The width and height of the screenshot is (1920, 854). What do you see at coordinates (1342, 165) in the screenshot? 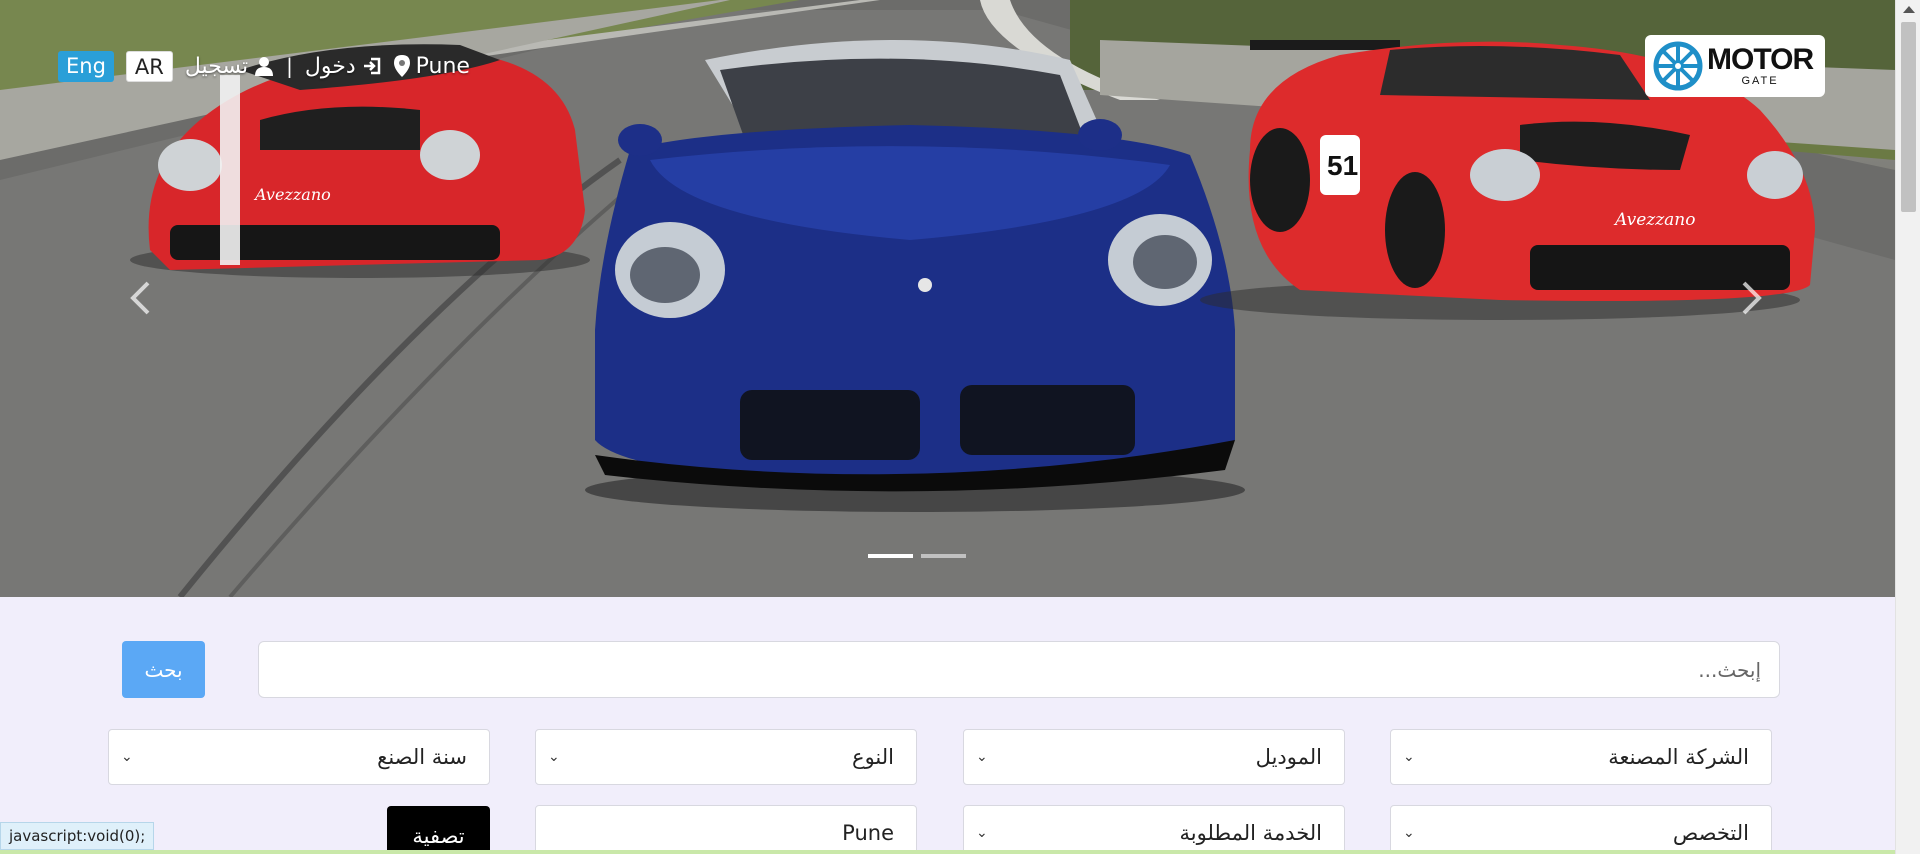
I see `svg-text: 51` at bounding box center [1342, 165].